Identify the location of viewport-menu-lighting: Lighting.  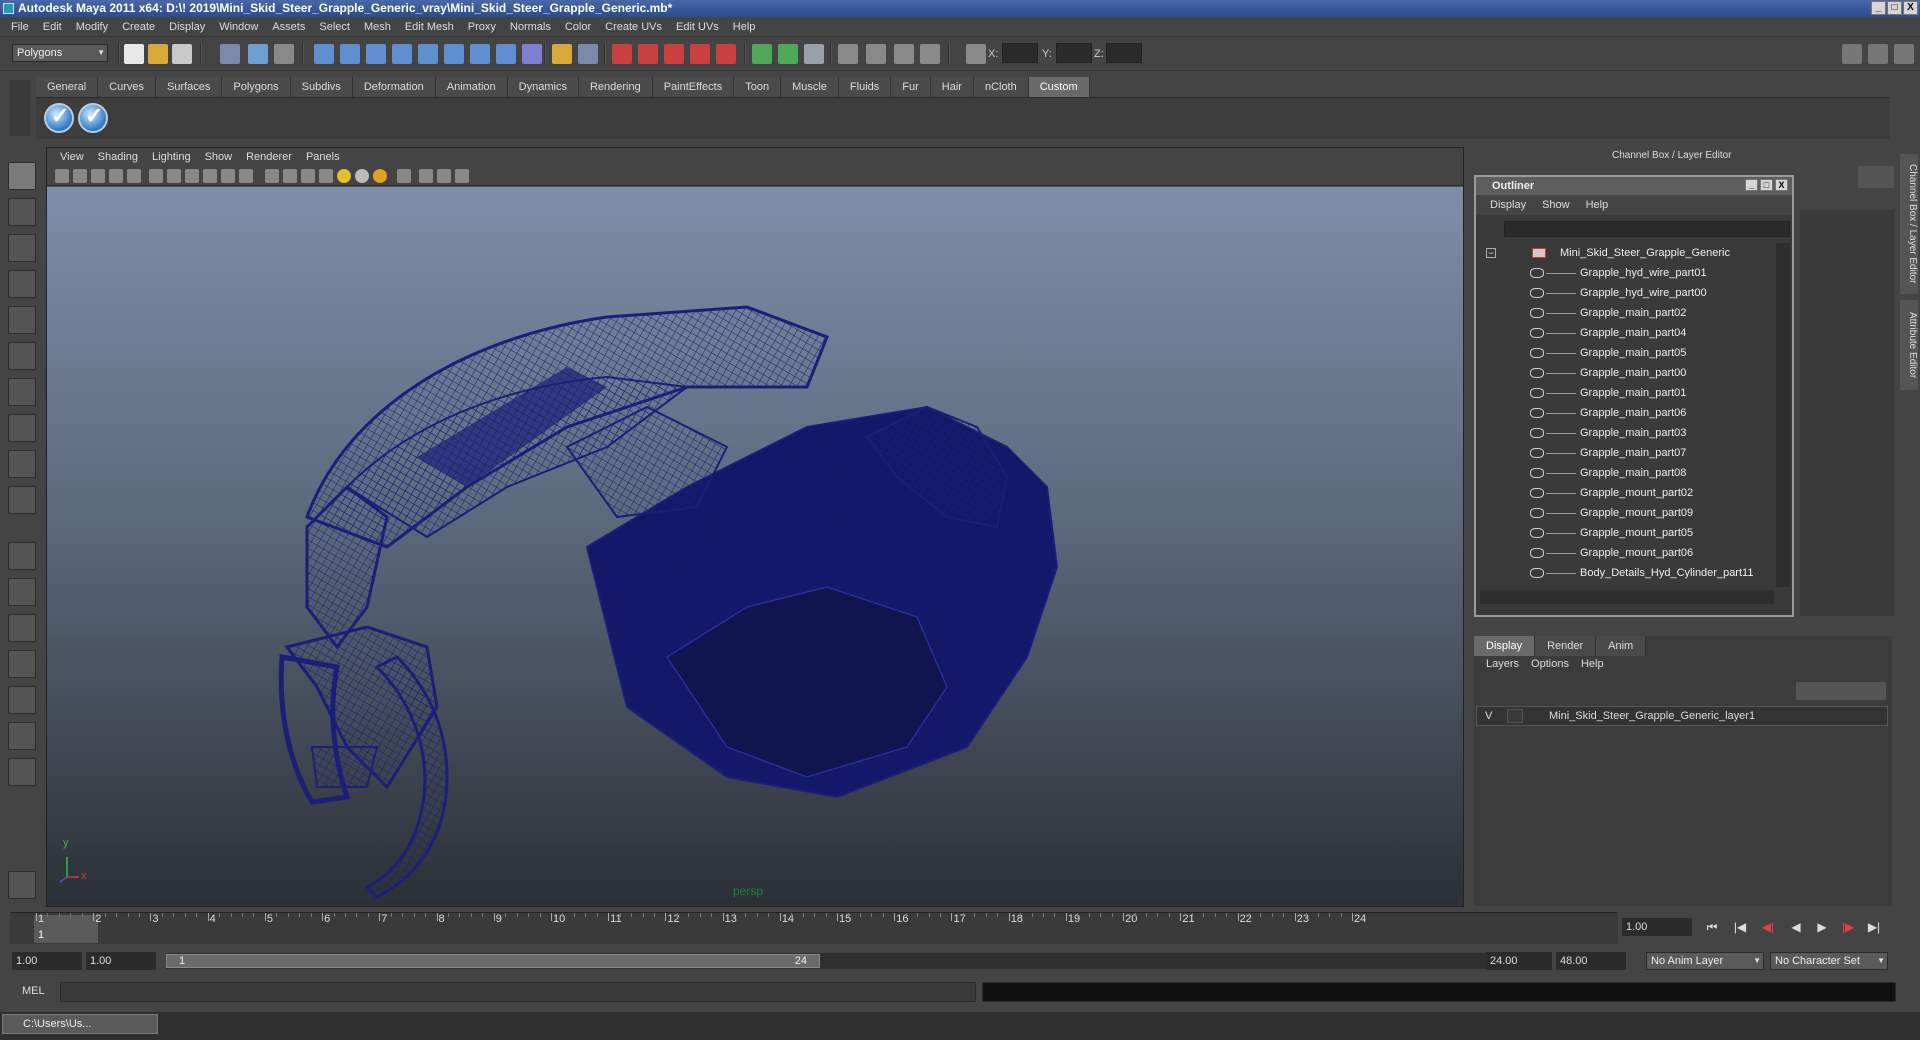
(171, 157).